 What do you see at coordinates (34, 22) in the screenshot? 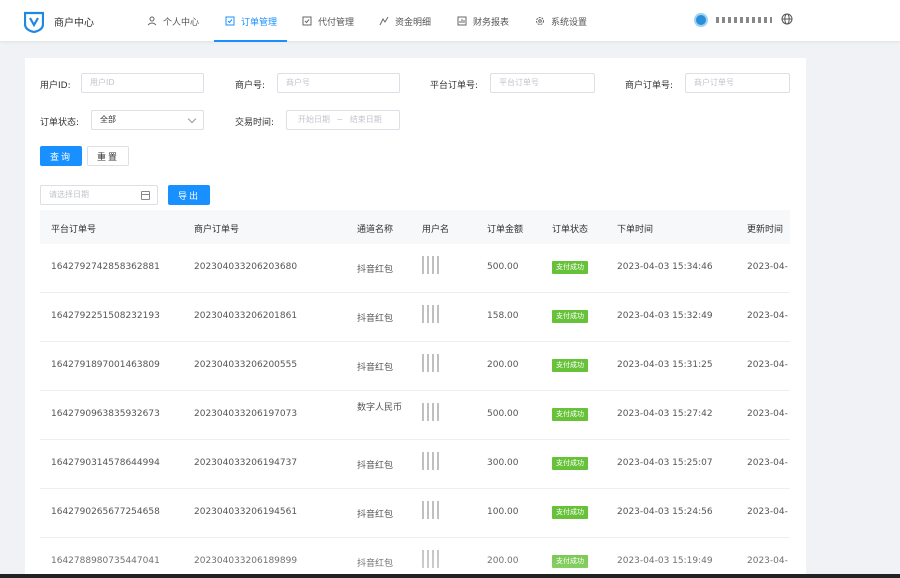
I see `logo-icon` at bounding box center [34, 22].